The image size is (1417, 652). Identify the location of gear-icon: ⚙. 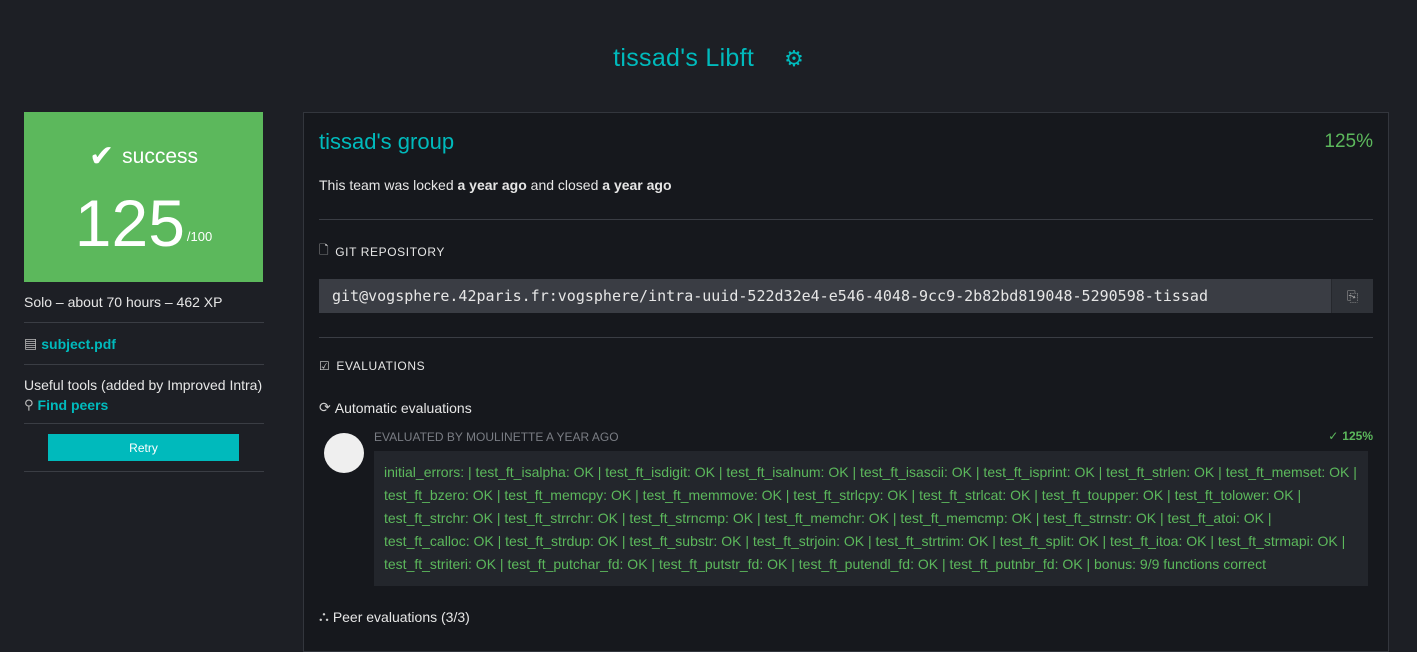
(794, 58).